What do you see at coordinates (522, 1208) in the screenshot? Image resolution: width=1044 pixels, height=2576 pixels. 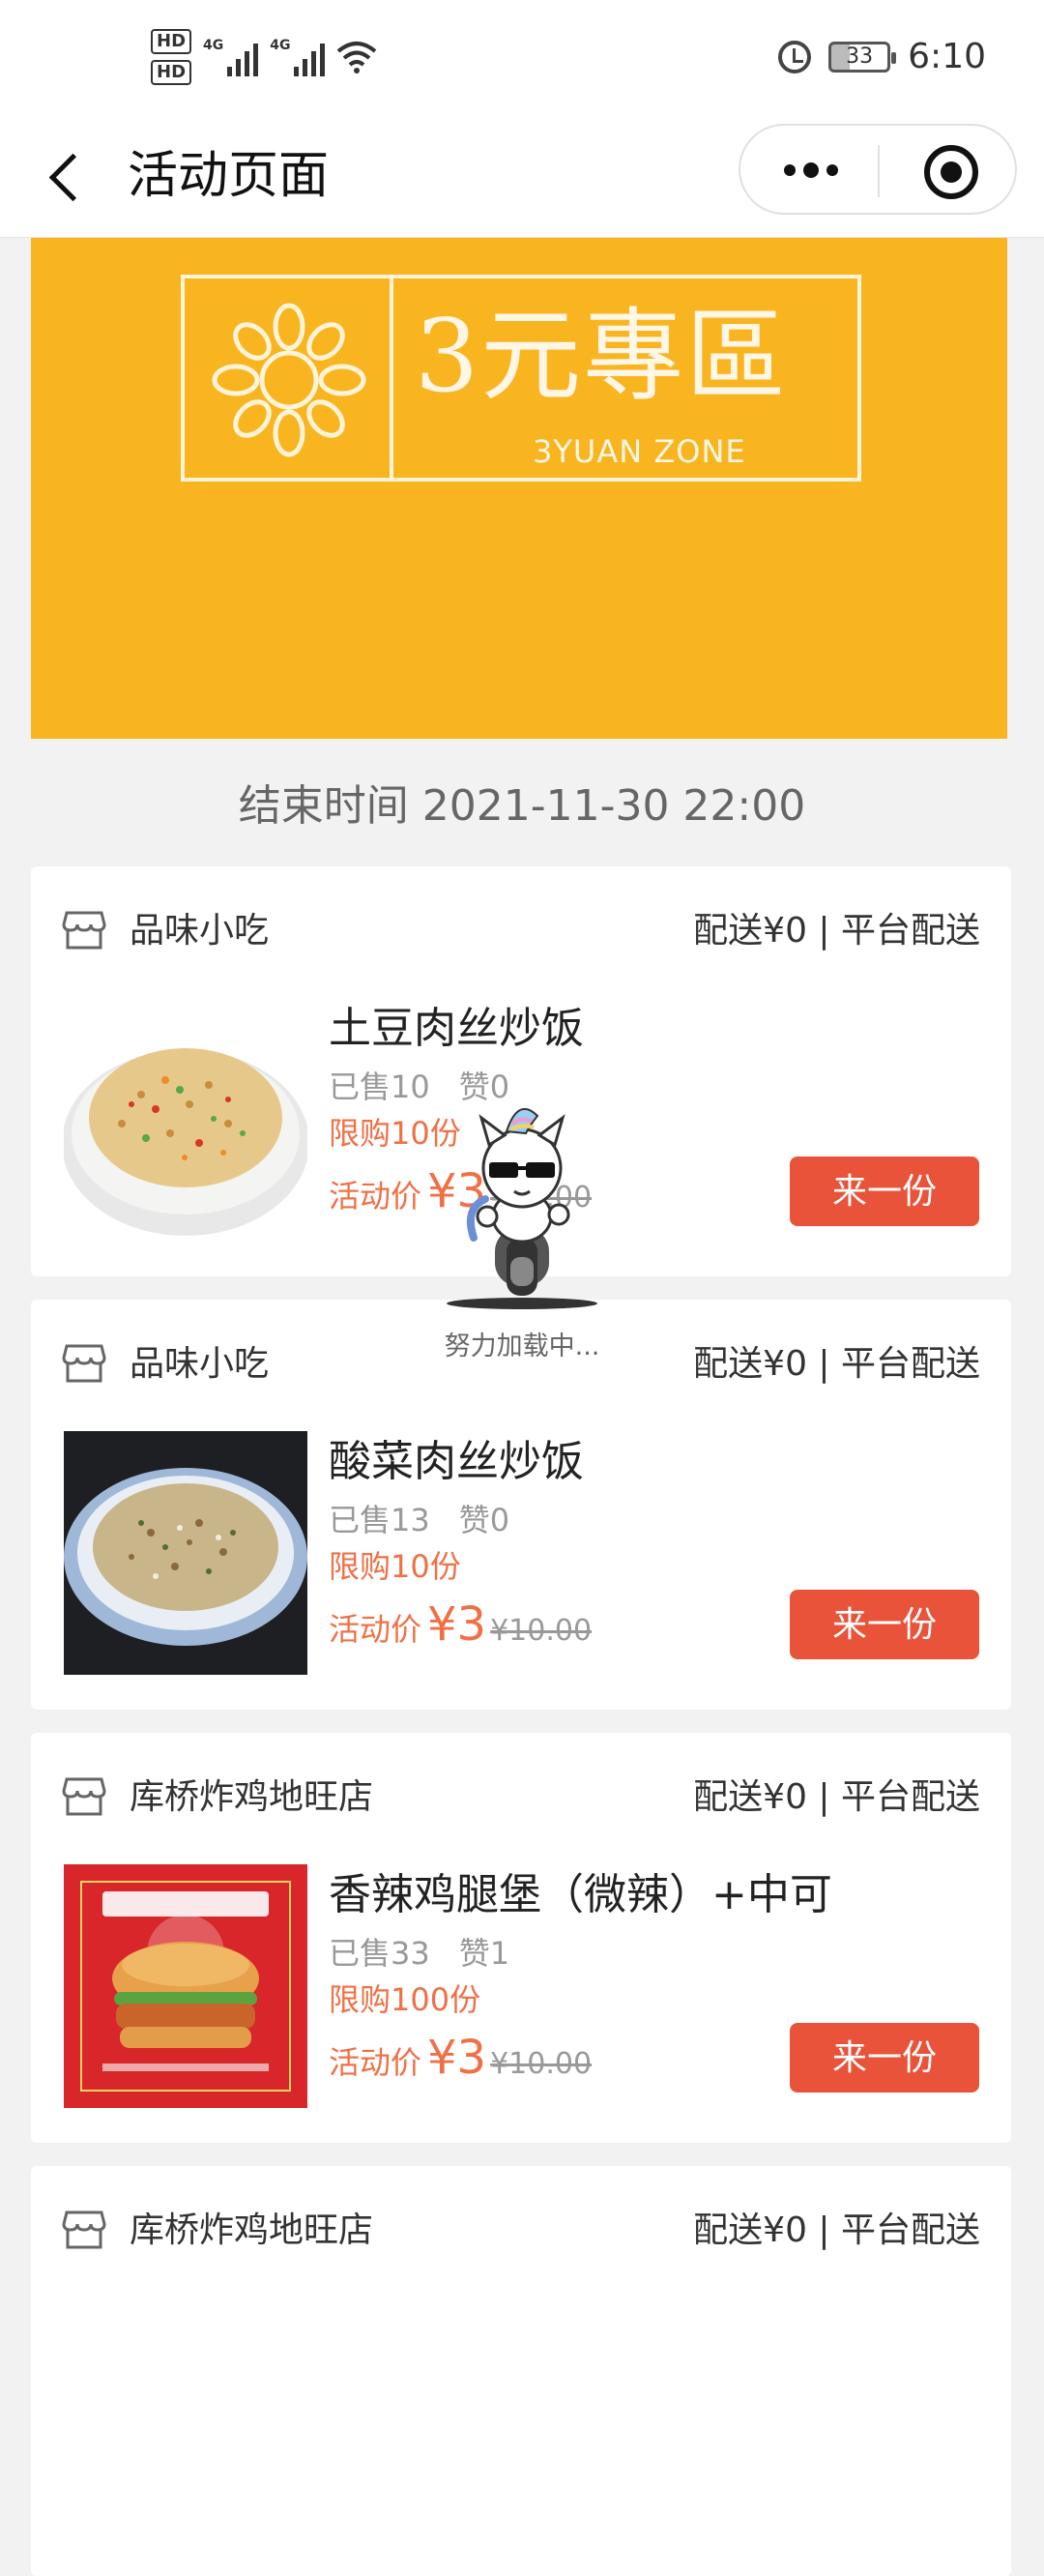 I see `unicorn-scooter-icon` at bounding box center [522, 1208].